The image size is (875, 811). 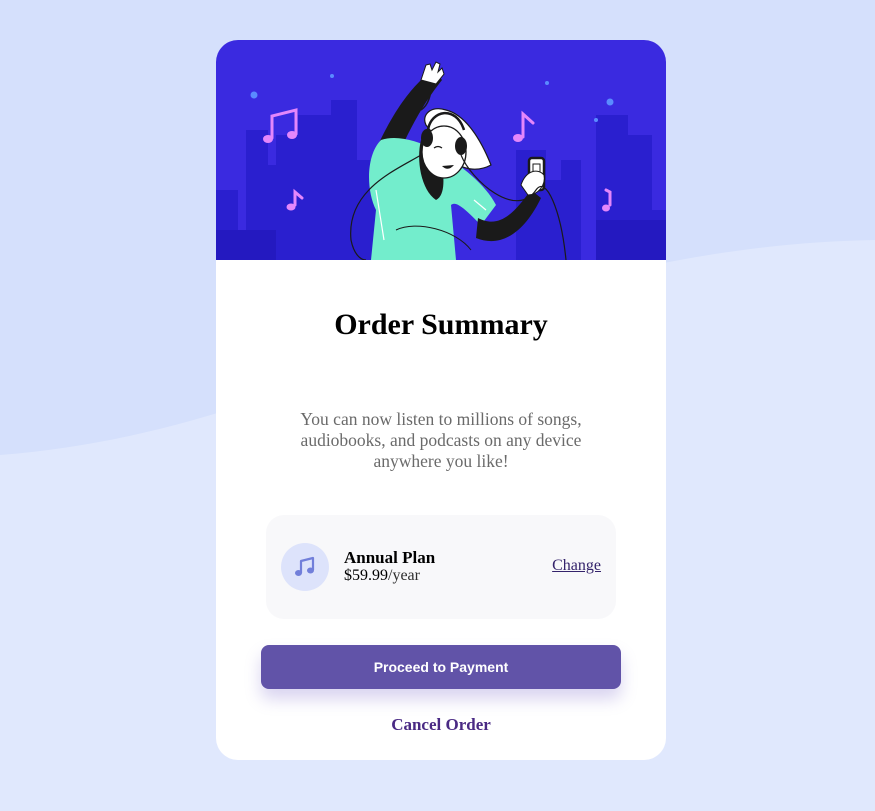 What do you see at coordinates (305, 567) in the screenshot?
I see `music-note-icon` at bounding box center [305, 567].